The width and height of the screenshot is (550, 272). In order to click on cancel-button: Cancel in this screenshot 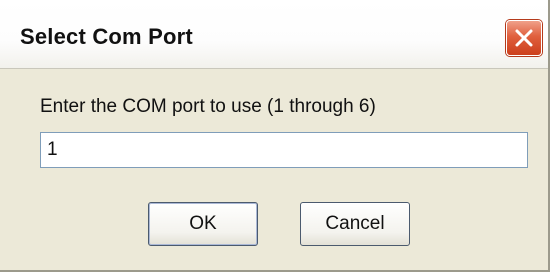, I will do `click(355, 224)`.